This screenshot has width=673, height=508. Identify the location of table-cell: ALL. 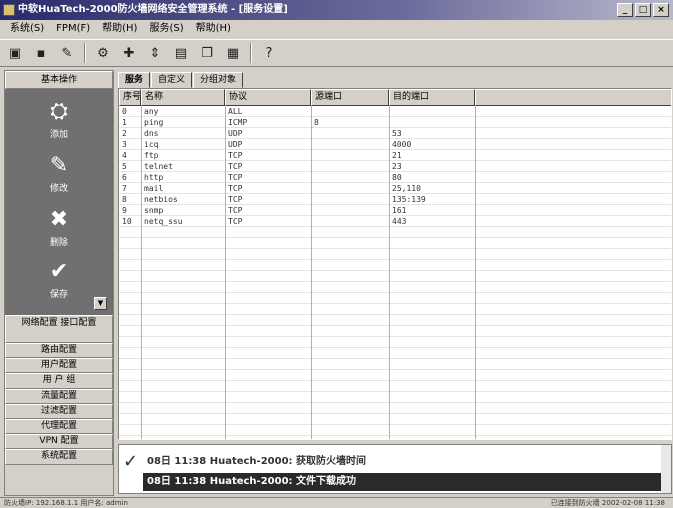
(235, 111).